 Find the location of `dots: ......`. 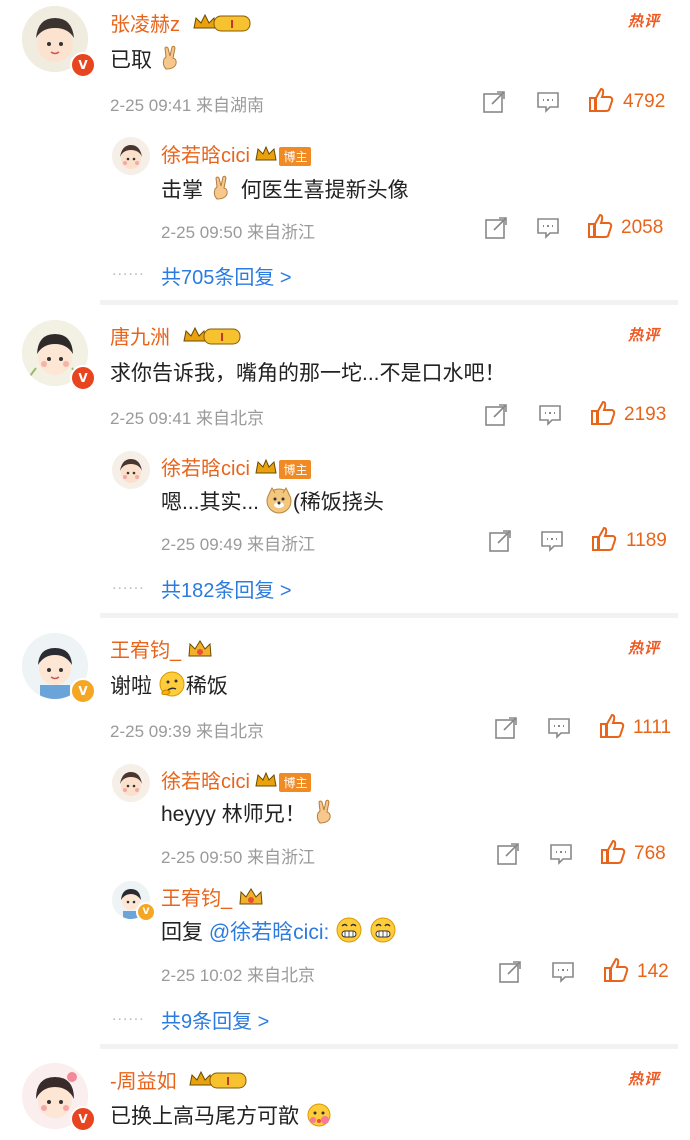

dots: ...... is located at coordinates (128, 270).